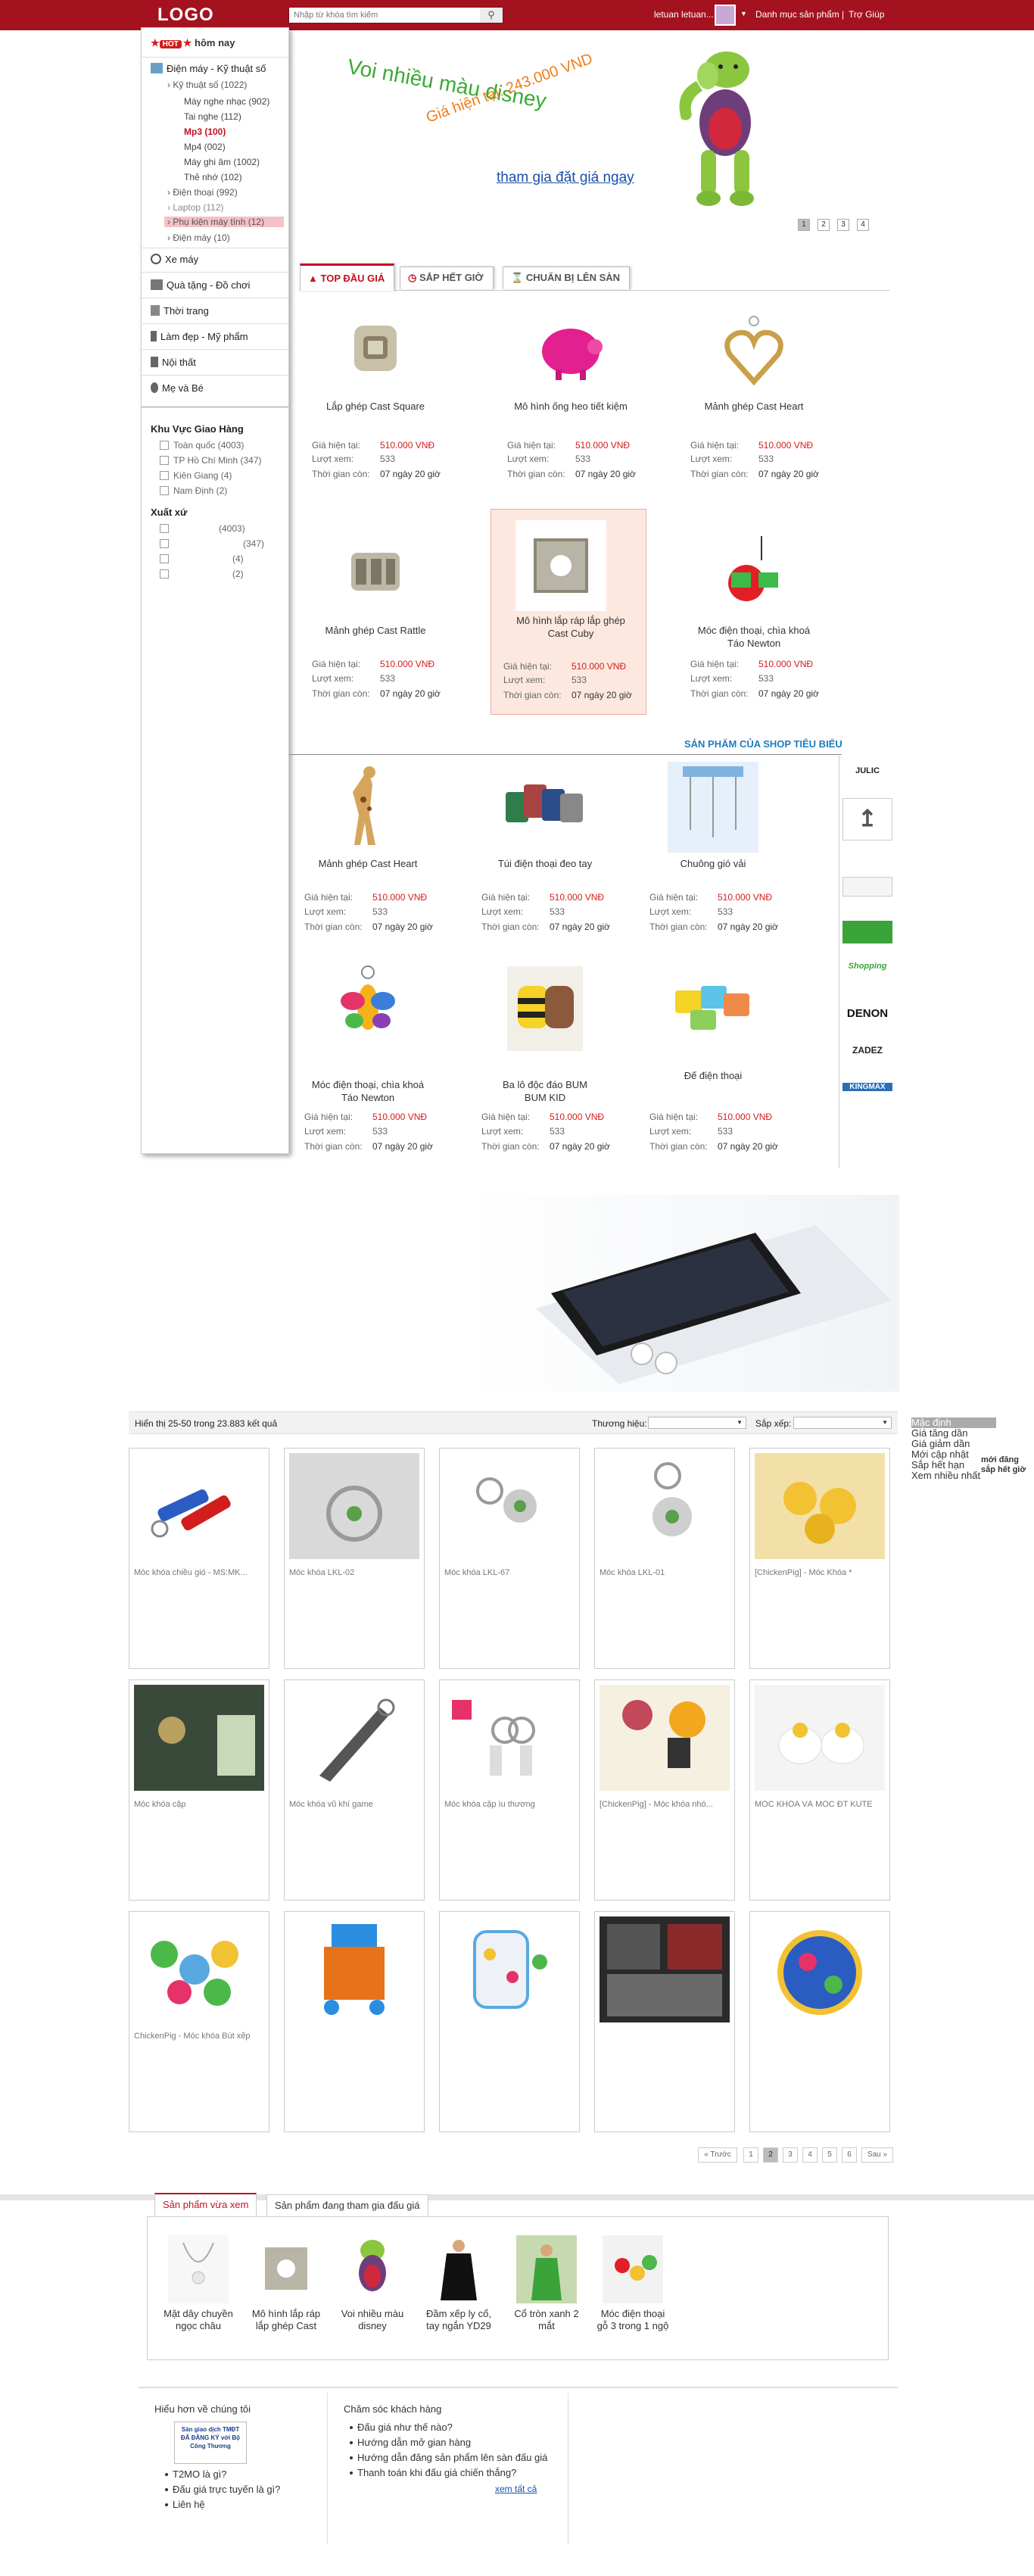 The height and width of the screenshot is (2576, 1034). Describe the element at coordinates (843, 225) in the screenshot. I see `banner-page-3: 3` at that location.